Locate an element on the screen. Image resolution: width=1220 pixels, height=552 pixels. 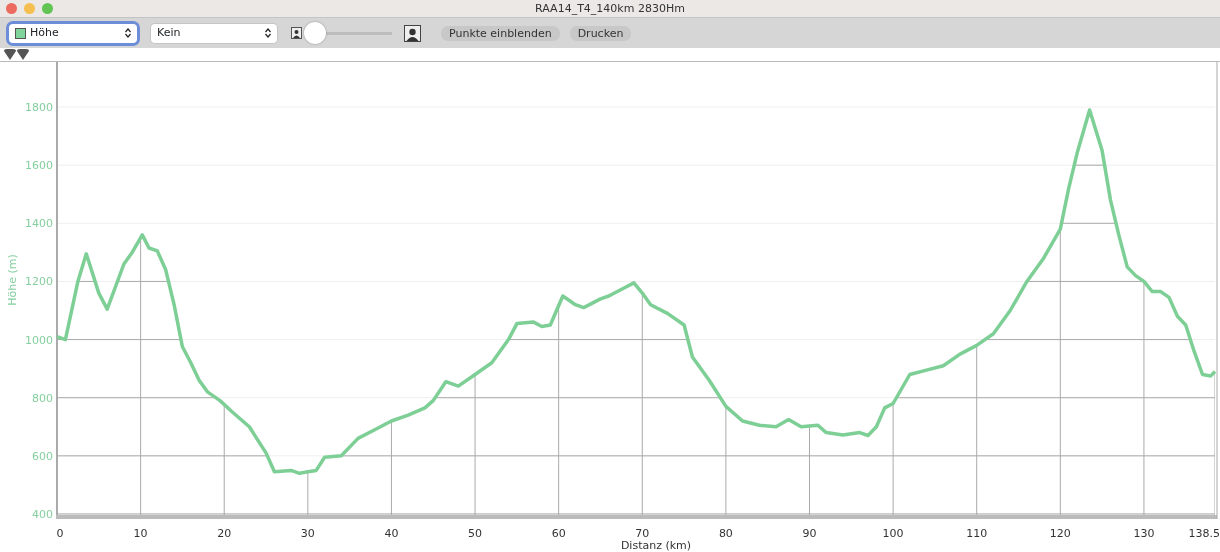
y-axis-title: Höhe (m) is located at coordinates (12, 280).